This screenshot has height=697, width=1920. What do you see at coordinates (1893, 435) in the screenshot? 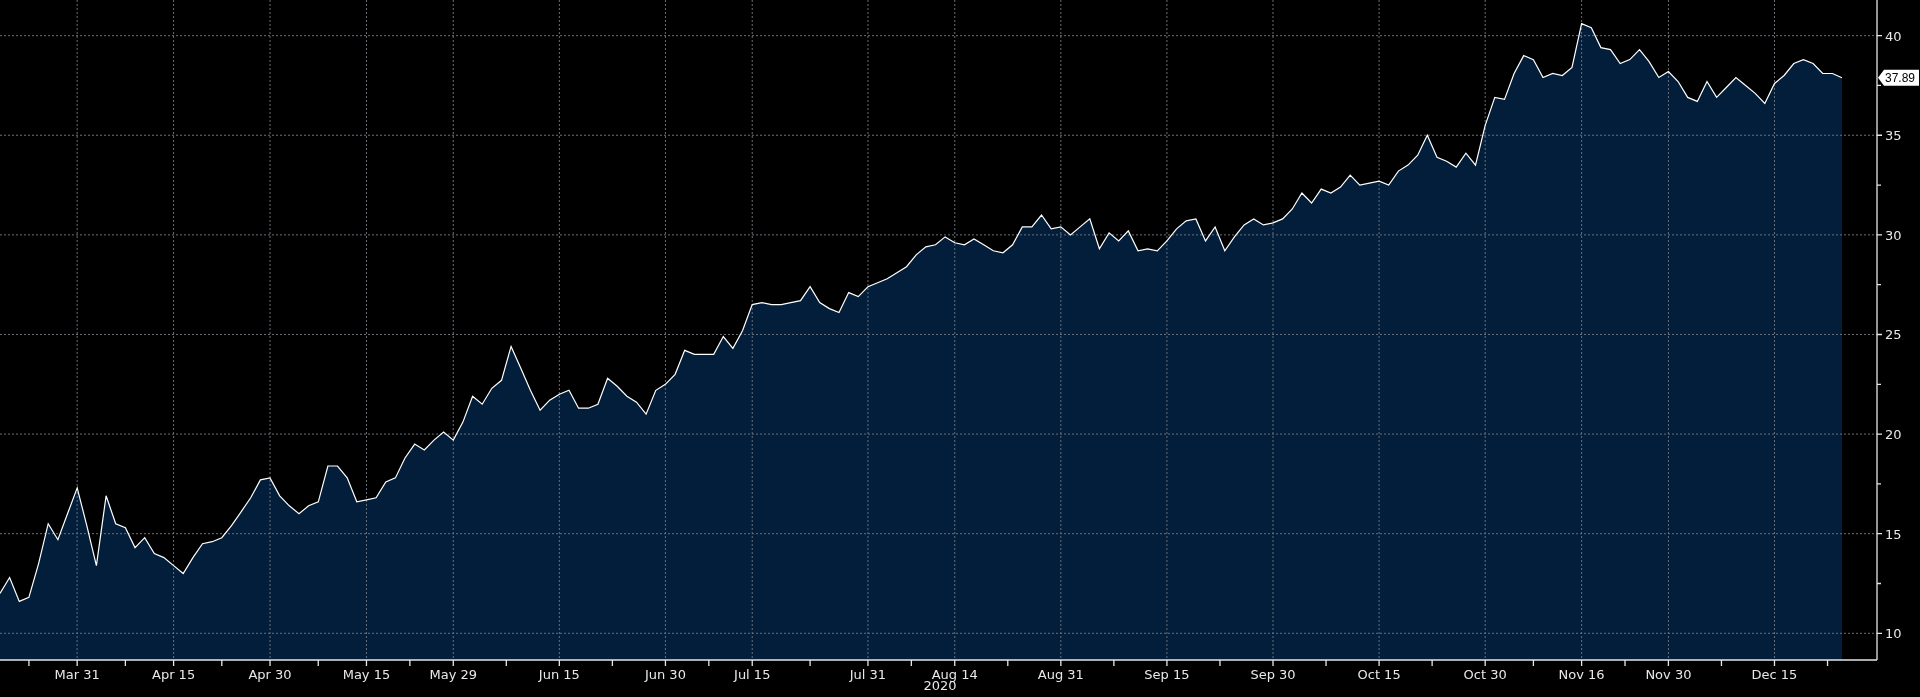
I see `y-tick-label: 20` at bounding box center [1893, 435].